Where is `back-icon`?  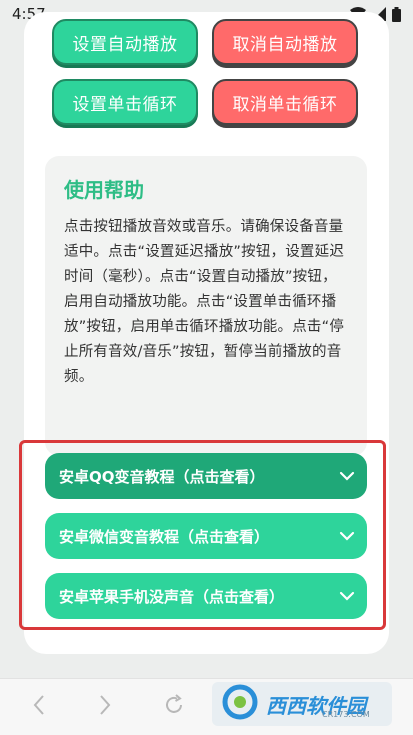
back-icon is located at coordinates (39, 705).